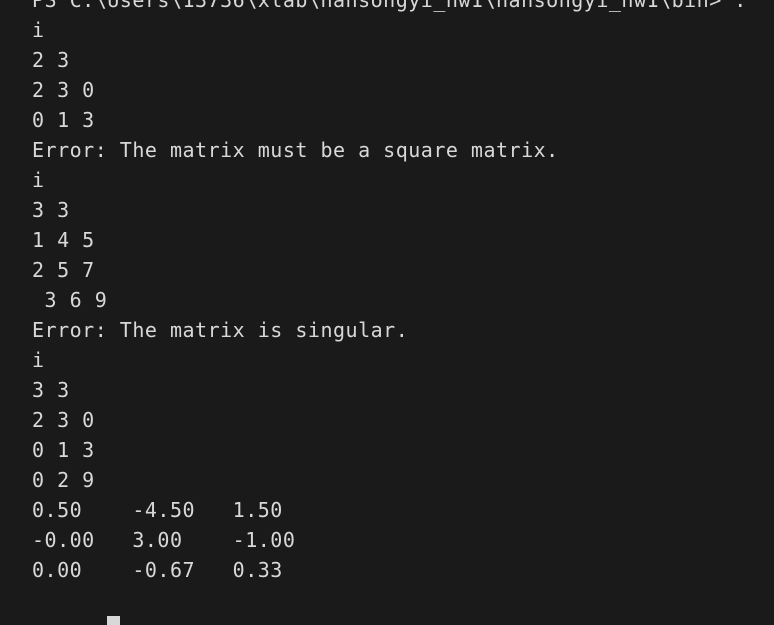 The width and height of the screenshot is (774, 625). Describe the element at coordinates (63, 480) in the screenshot. I see `output-line: 0 2 9` at that location.